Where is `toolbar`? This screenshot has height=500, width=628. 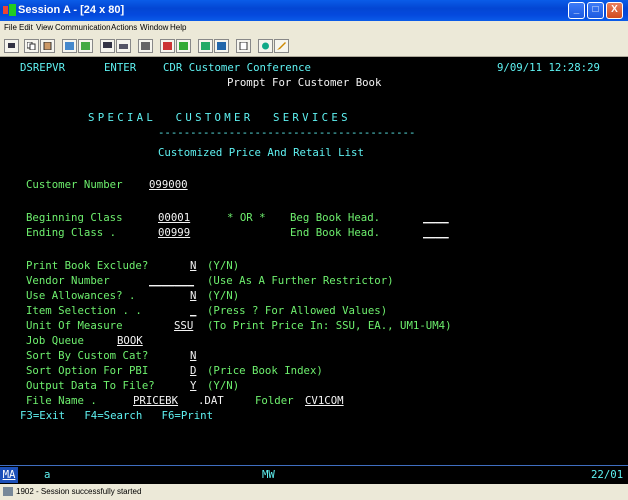
toolbar is located at coordinates (314, 46).